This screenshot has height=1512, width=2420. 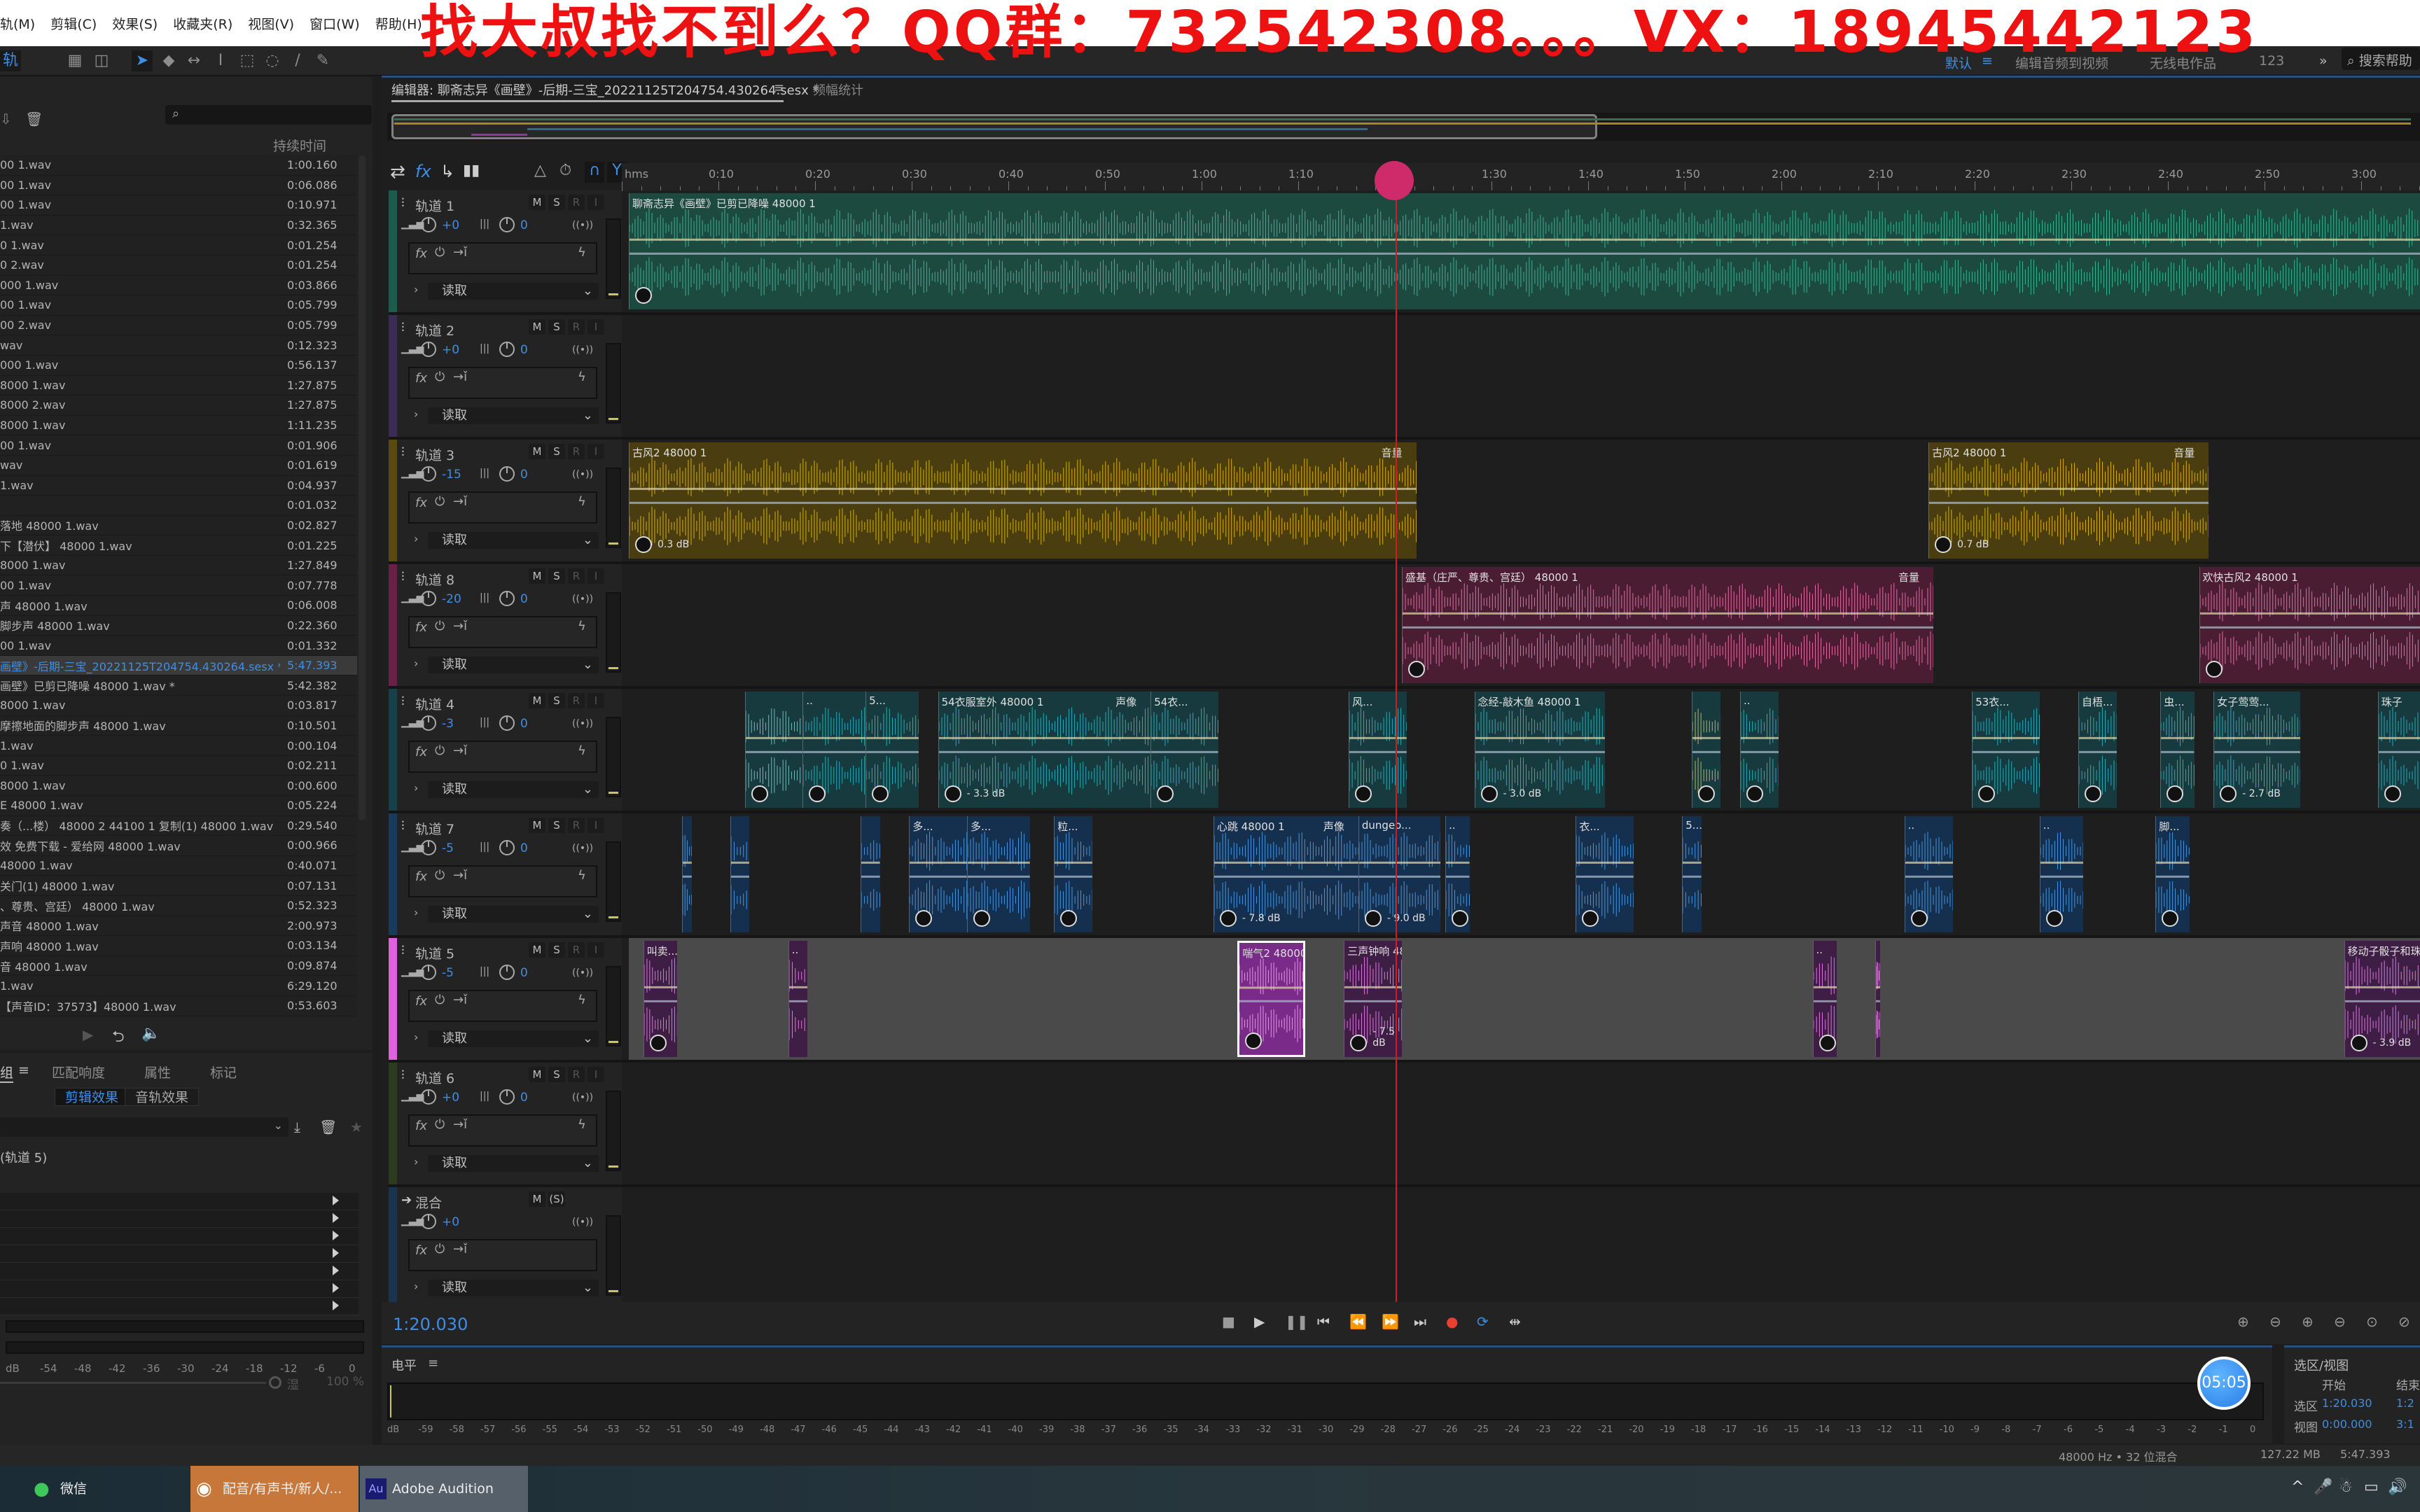 What do you see at coordinates (540, 170) in the screenshot?
I see `metronome-icon: △` at bounding box center [540, 170].